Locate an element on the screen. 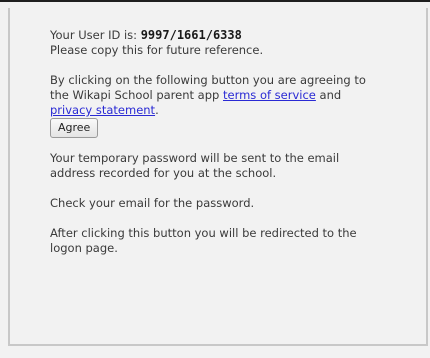  terms-of-service-link: terms of service is located at coordinates (269, 95).